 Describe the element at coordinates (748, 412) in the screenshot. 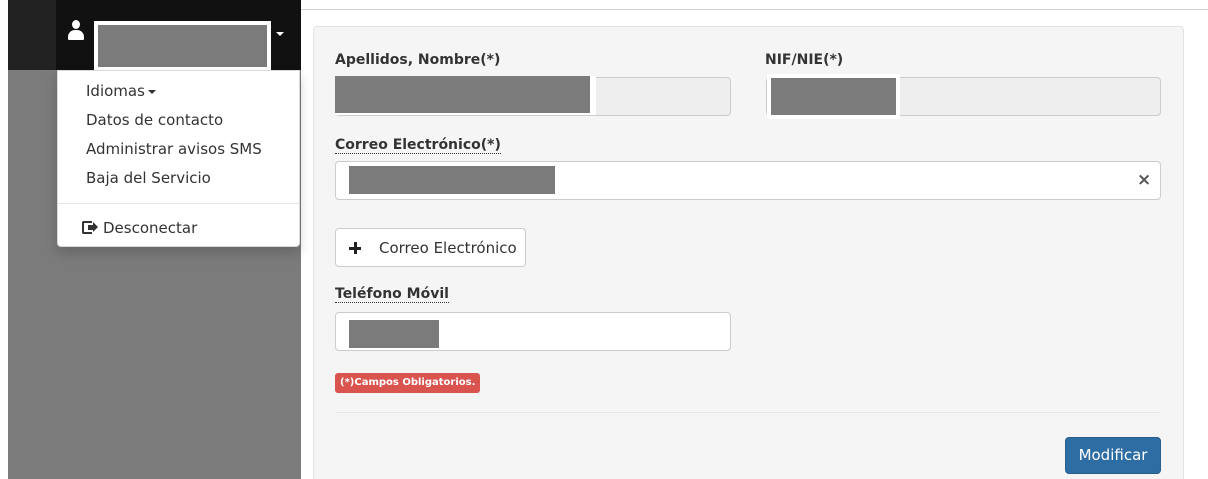

I see `form-divider` at that location.